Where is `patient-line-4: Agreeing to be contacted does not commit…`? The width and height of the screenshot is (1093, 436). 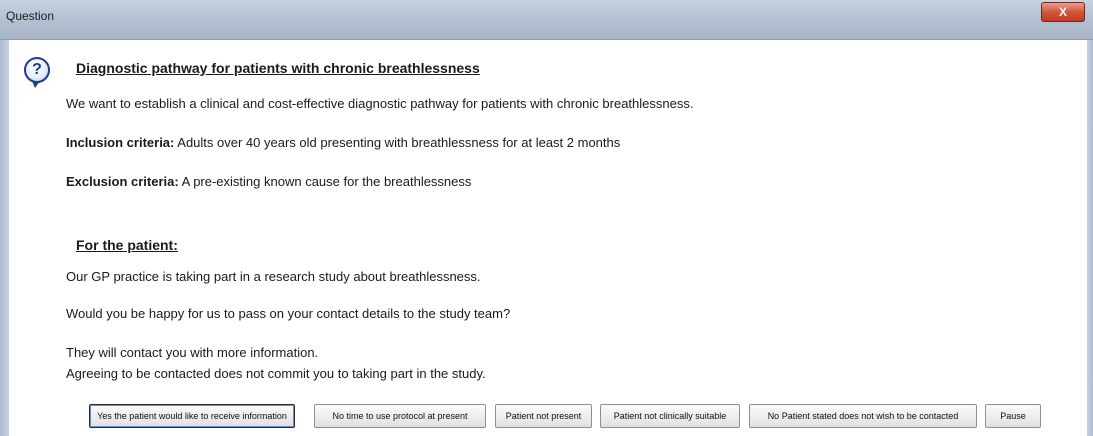 patient-line-4: Agreeing to be contacted does not commit… is located at coordinates (276, 373).